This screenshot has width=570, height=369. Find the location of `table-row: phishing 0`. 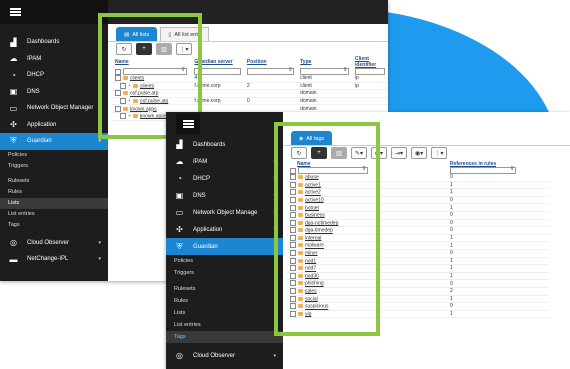

table-row: phishing 0 is located at coordinates (418, 283).